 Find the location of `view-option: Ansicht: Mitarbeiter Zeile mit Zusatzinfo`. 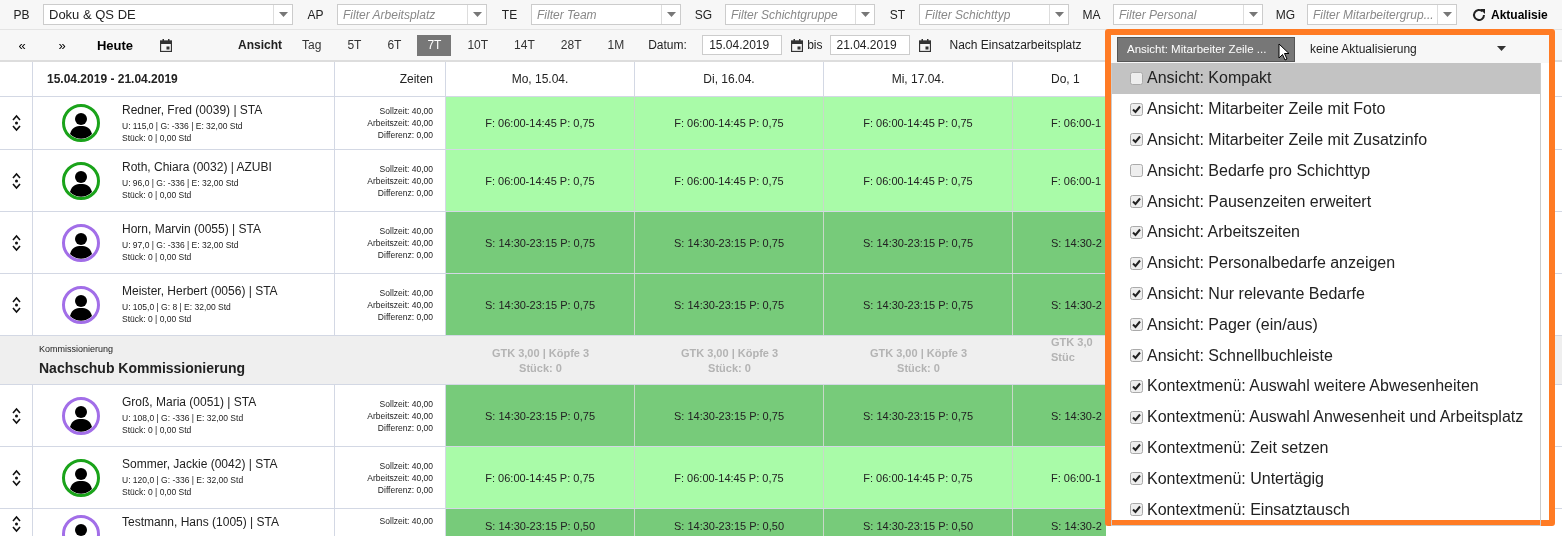

view-option: Ansicht: Mitarbeiter Zeile mit Zusatzinfo is located at coordinates (1326, 140).